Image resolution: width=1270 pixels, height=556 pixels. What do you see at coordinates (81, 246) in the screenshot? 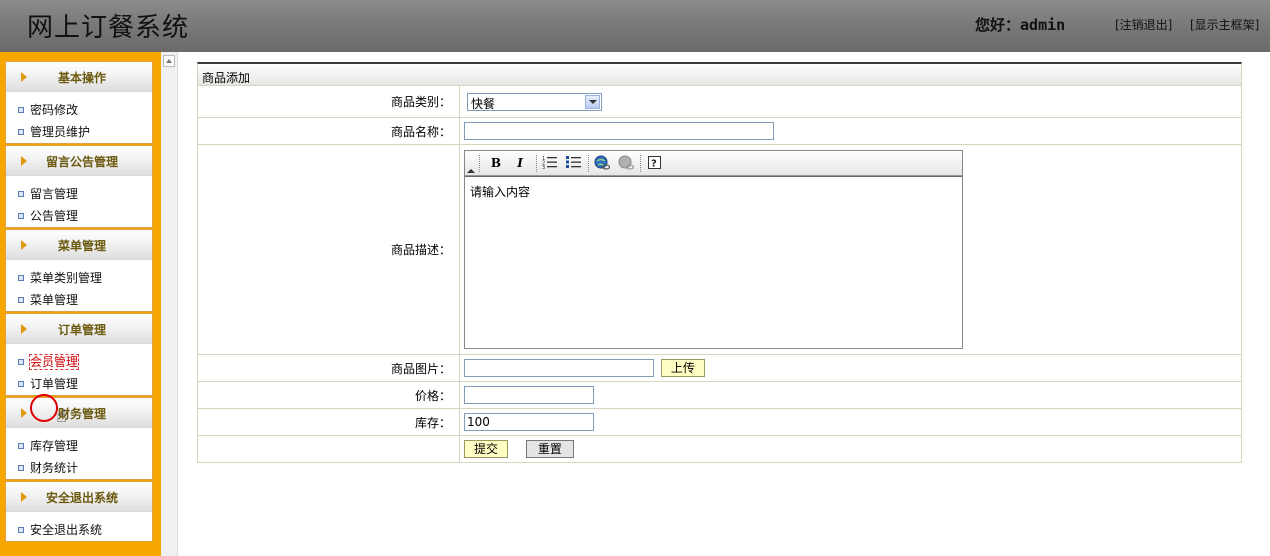
I see `panel-title: 菜单管理` at bounding box center [81, 246].